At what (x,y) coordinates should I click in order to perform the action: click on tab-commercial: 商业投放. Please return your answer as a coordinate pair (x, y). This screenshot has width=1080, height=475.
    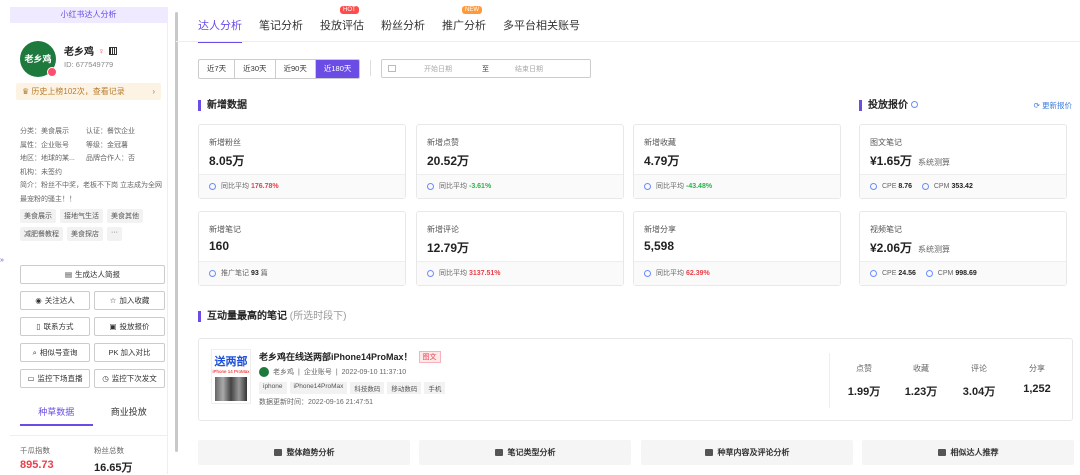
    Looking at the image, I should click on (129, 415).